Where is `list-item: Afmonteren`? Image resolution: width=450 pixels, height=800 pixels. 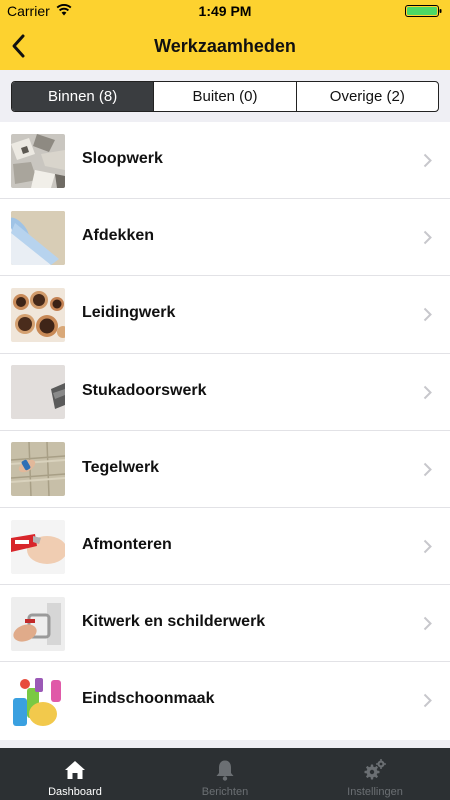
list-item: Afmonteren is located at coordinates (225, 547).